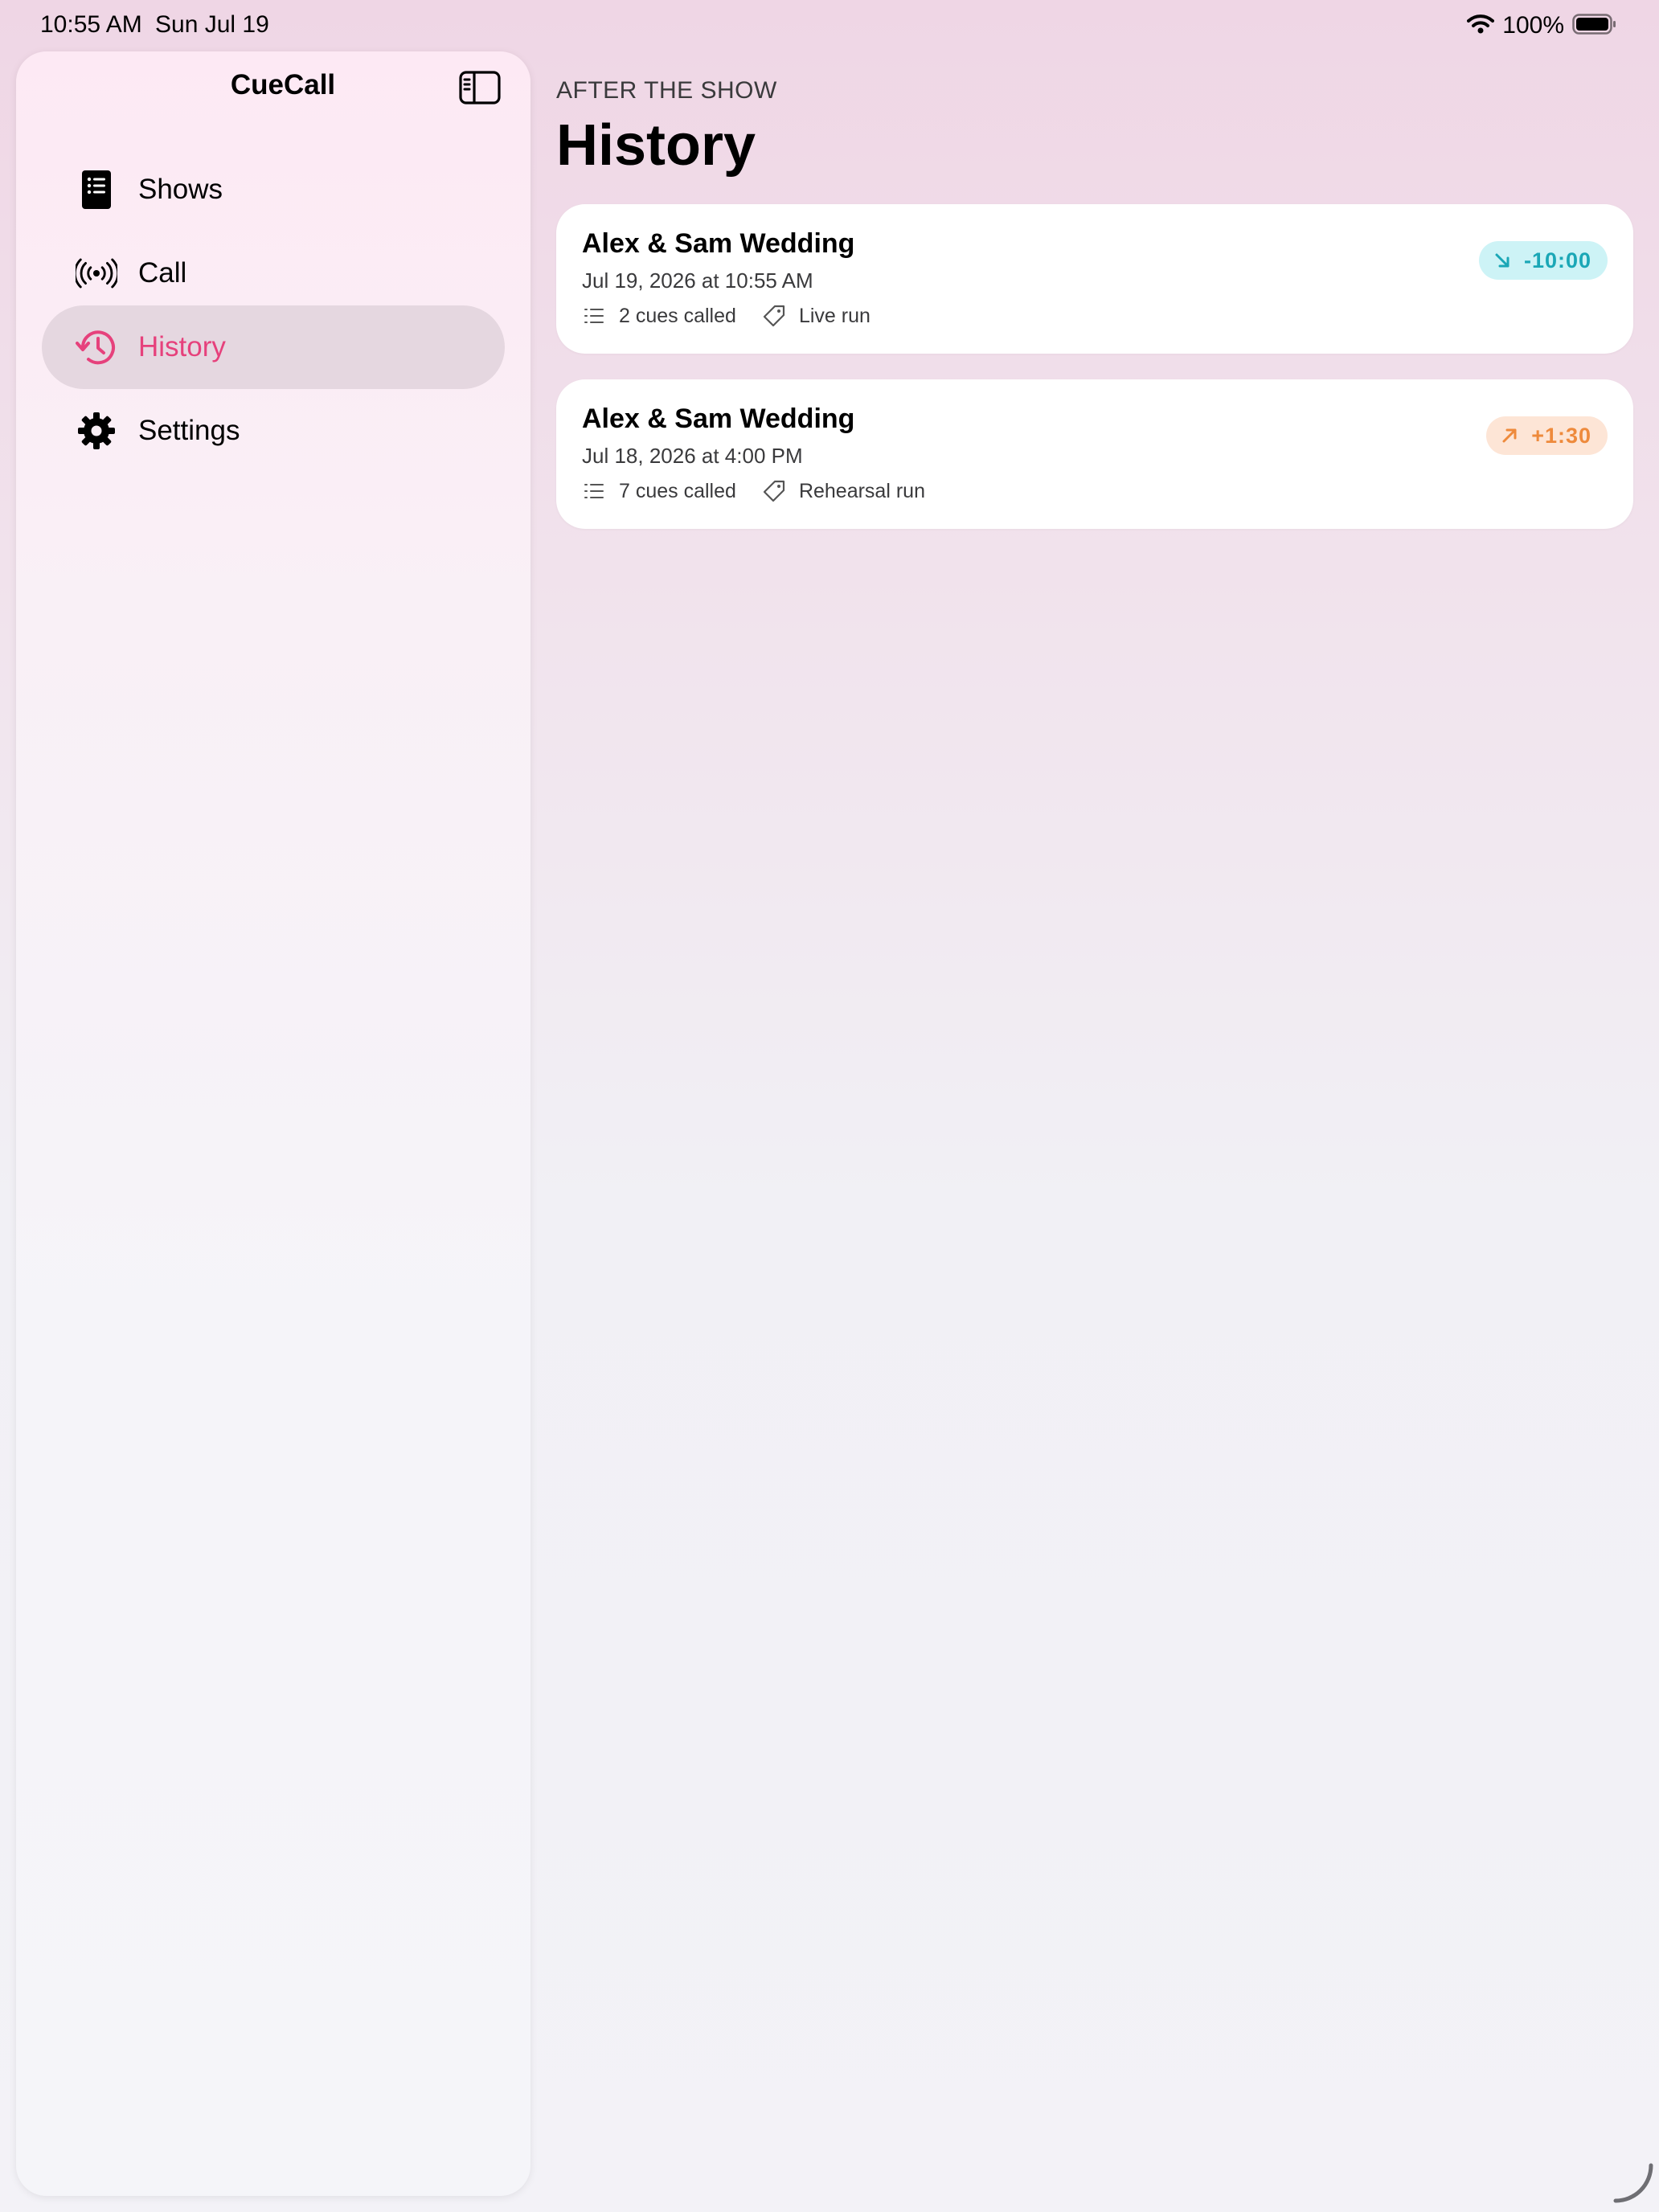 Image resolution: width=1659 pixels, height=2212 pixels. Describe the element at coordinates (1502, 260) in the screenshot. I see `arrow-down-right-icon` at that location.